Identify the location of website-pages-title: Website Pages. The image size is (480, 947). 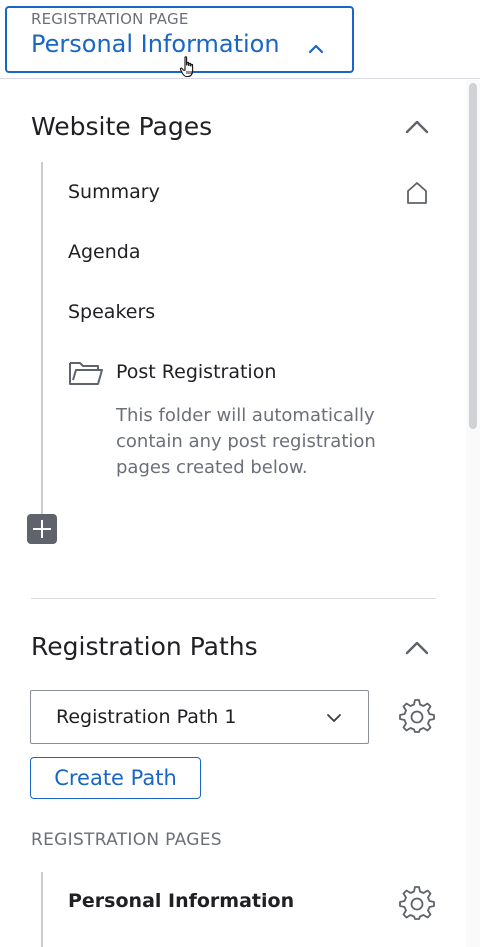
(122, 126).